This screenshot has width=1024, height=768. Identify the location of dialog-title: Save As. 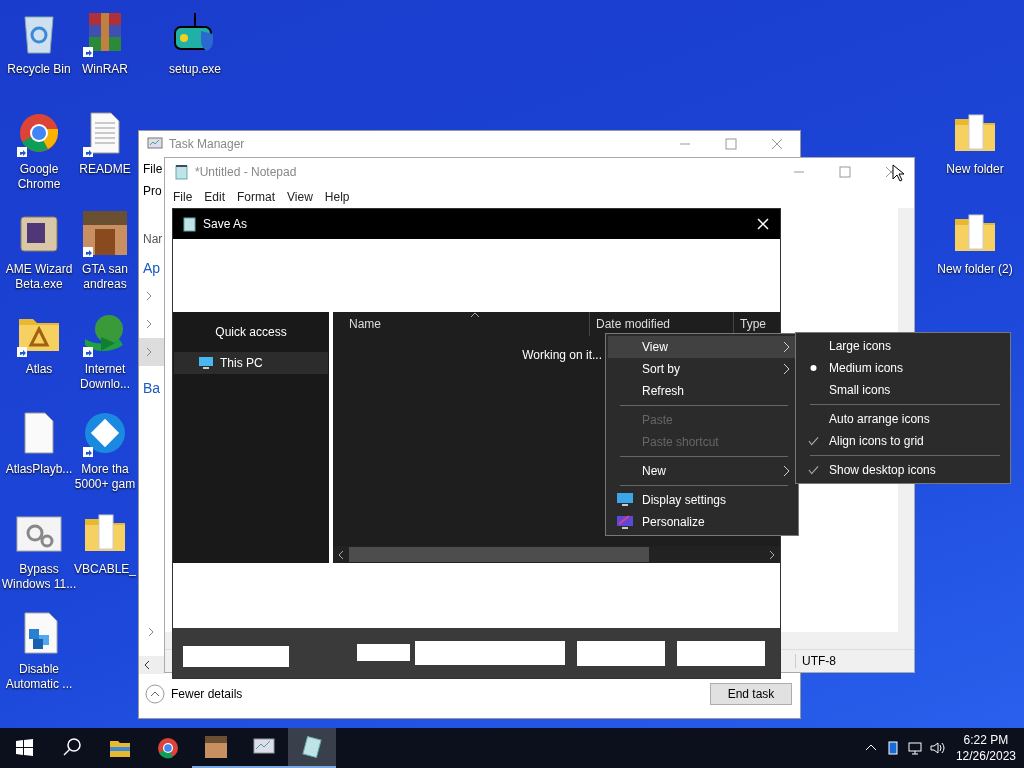
(225, 224).